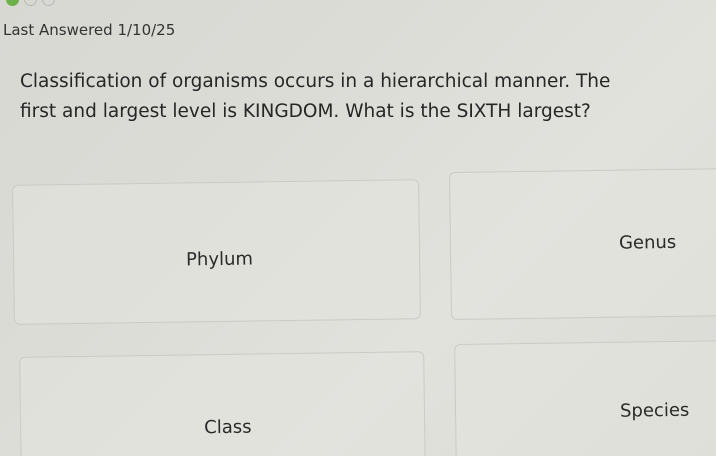  What do you see at coordinates (89, 30) in the screenshot?
I see `last-answered-label: Last Answered 1/10/25` at bounding box center [89, 30].